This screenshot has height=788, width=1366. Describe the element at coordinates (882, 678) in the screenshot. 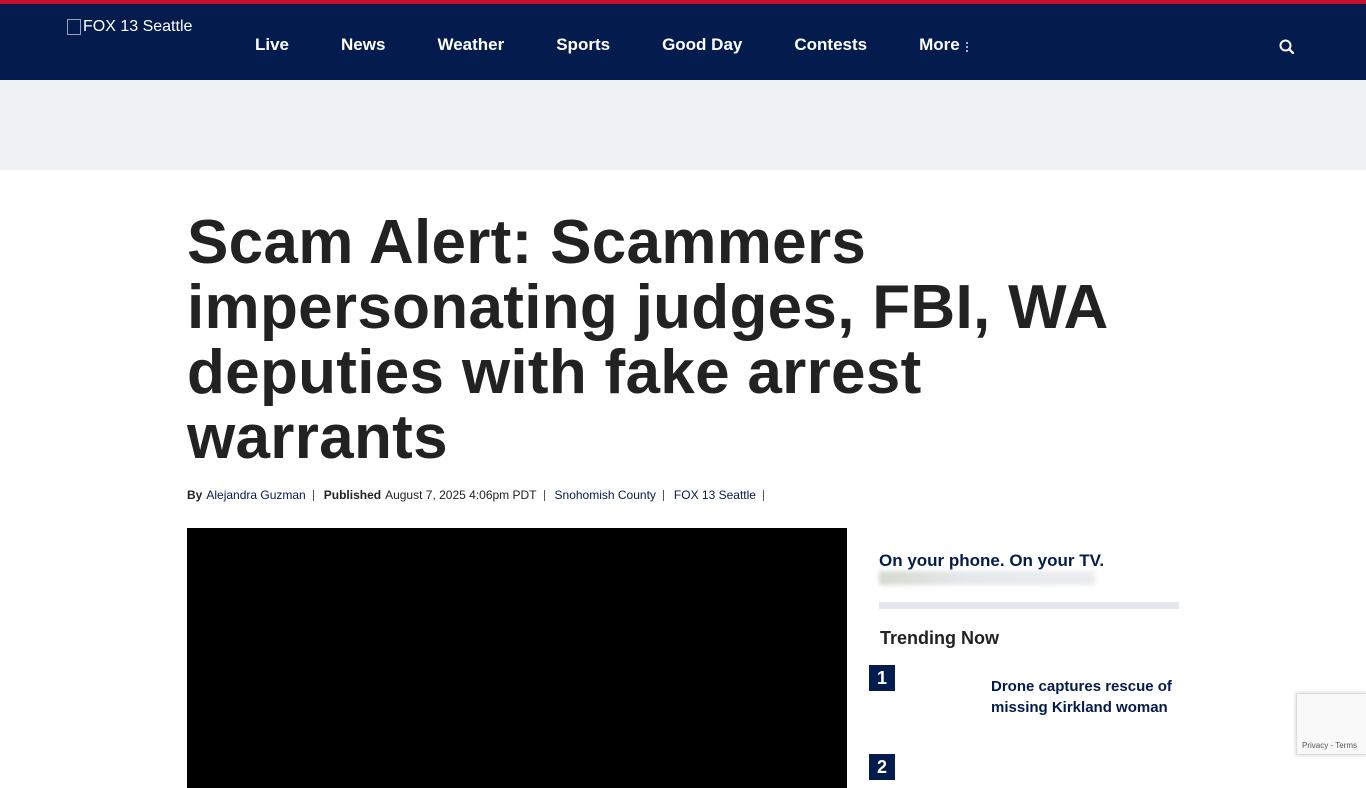

I see `trending-rank-badge: 1` at that location.